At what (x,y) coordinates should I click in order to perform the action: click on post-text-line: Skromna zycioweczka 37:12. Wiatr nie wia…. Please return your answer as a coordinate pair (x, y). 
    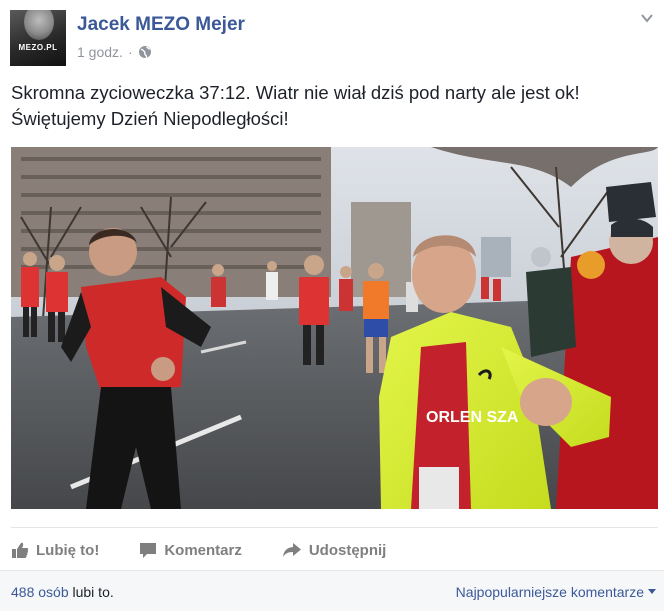
    Looking at the image, I should click on (295, 92).